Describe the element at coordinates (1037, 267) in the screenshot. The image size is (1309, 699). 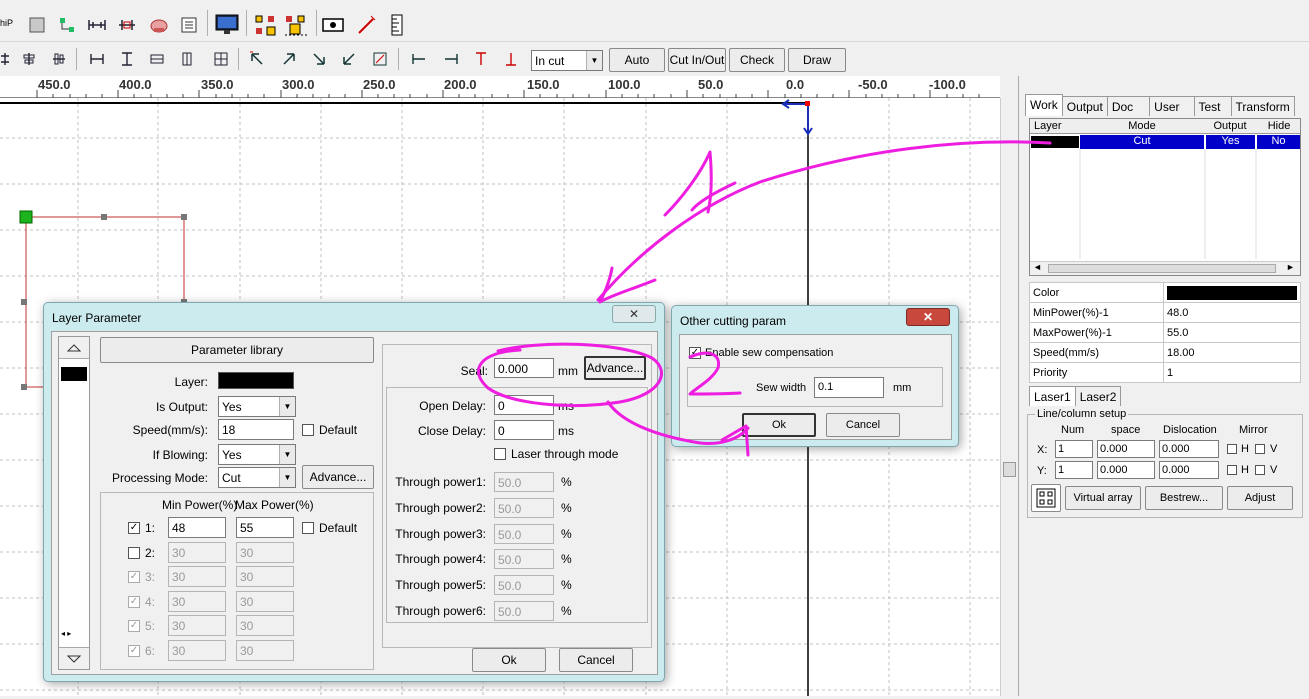
I see `scroll-left-icon: ◄` at that location.